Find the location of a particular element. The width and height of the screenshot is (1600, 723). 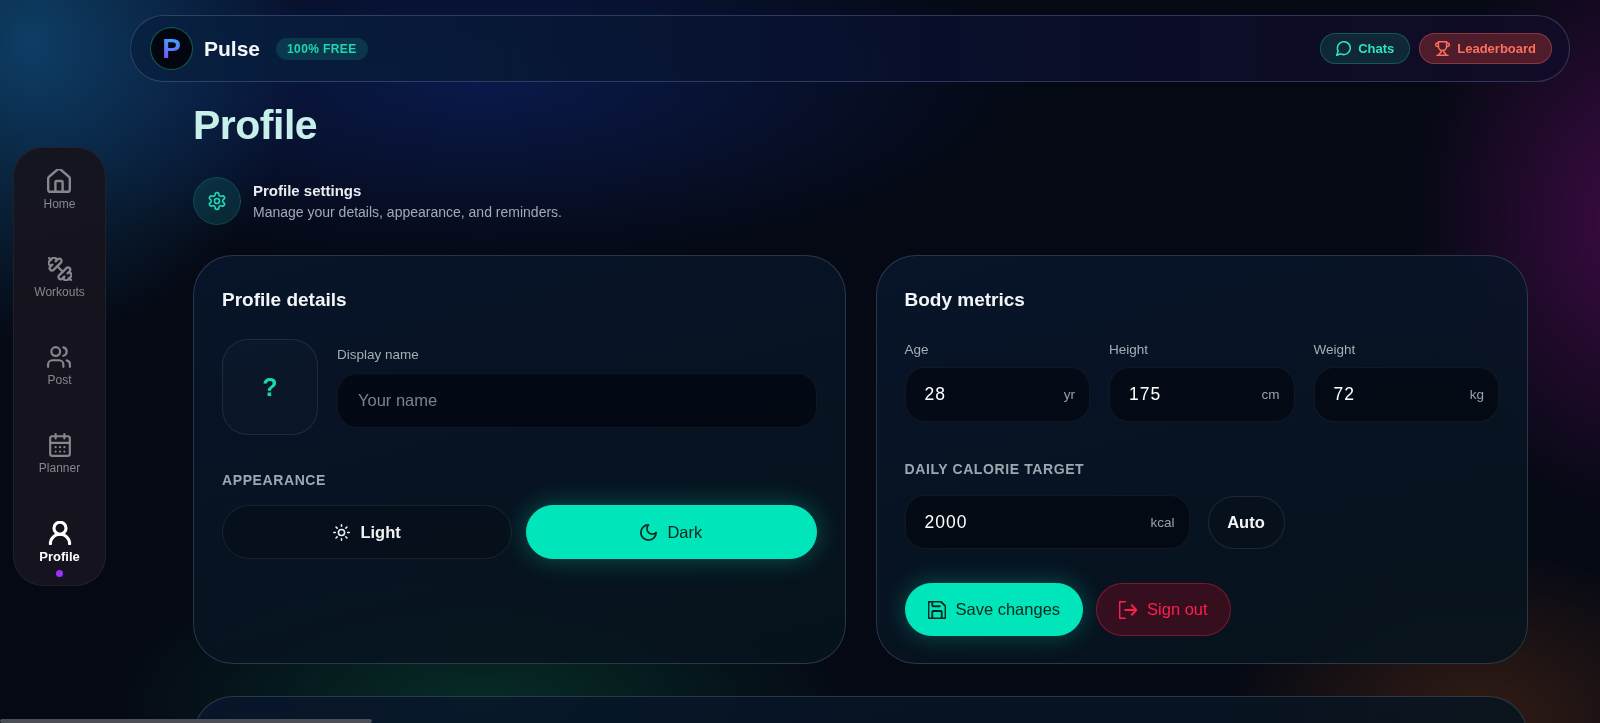

nav-item: Profile is located at coordinates (59, 549).